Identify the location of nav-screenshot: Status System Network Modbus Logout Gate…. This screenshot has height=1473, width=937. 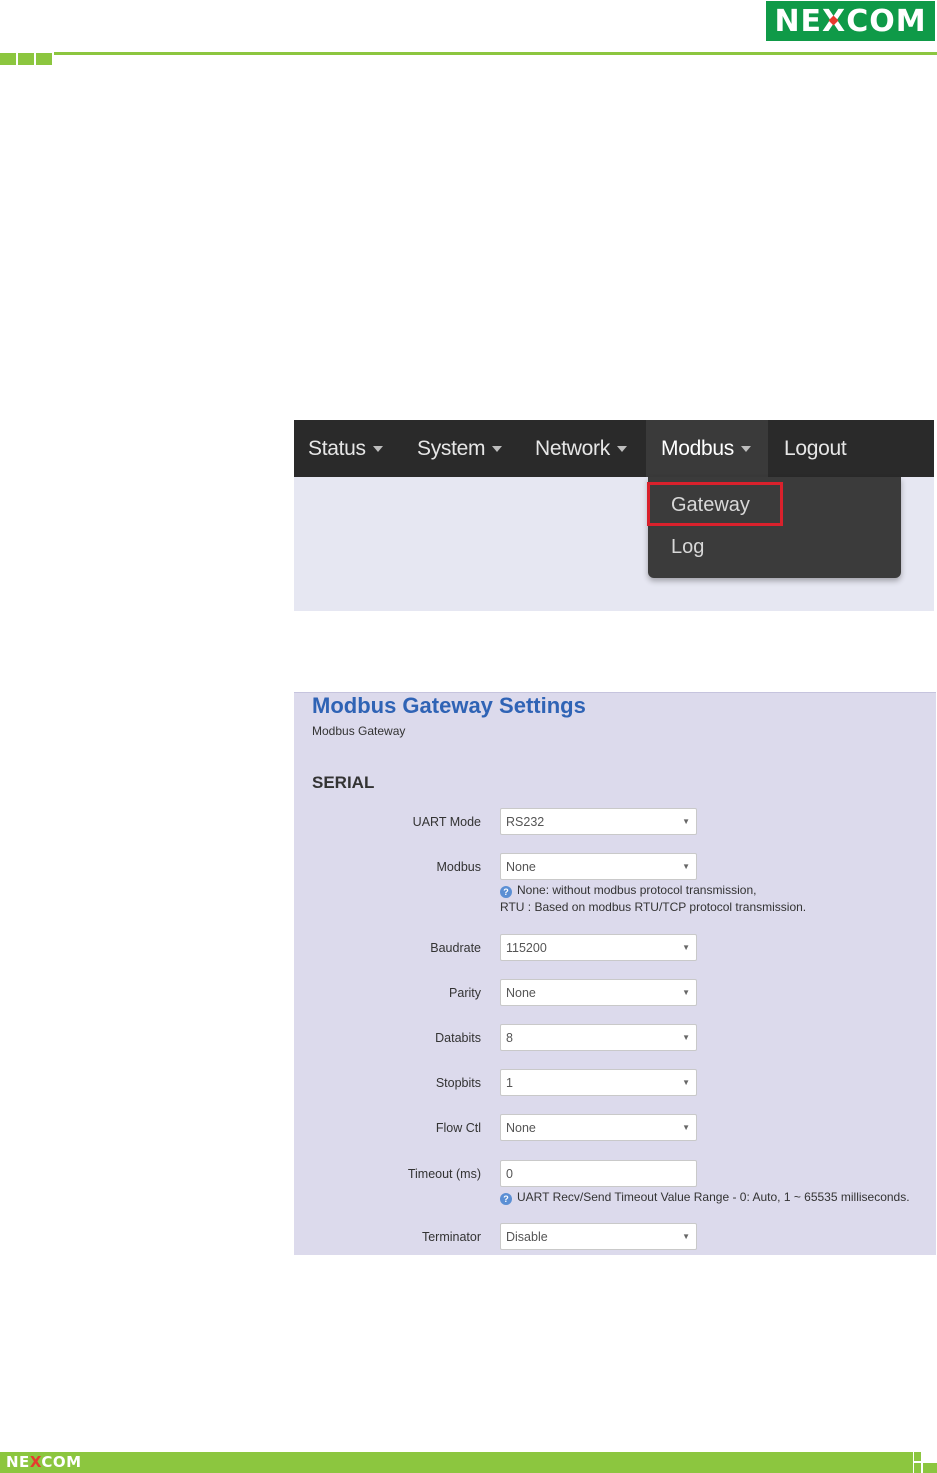
(614, 515).